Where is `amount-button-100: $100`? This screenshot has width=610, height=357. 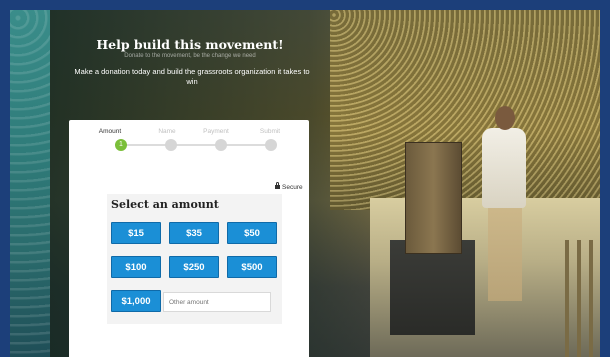
amount-button-100: $100 is located at coordinates (136, 267).